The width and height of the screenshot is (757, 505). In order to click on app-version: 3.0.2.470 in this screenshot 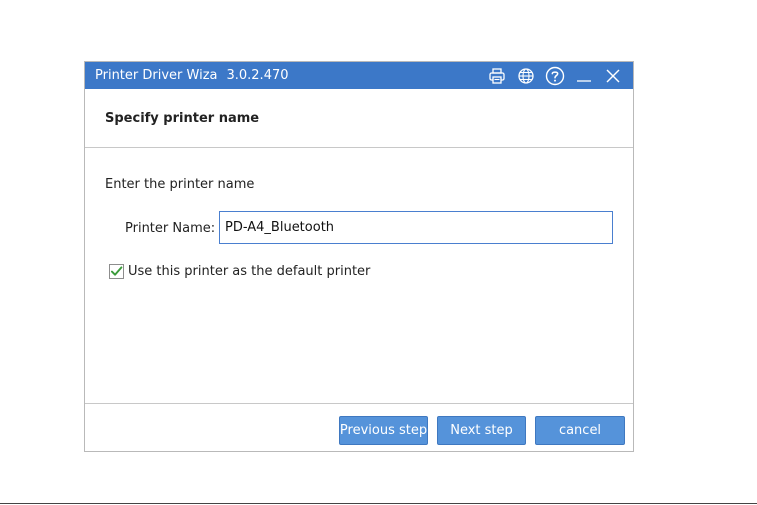, I will do `click(257, 75)`.